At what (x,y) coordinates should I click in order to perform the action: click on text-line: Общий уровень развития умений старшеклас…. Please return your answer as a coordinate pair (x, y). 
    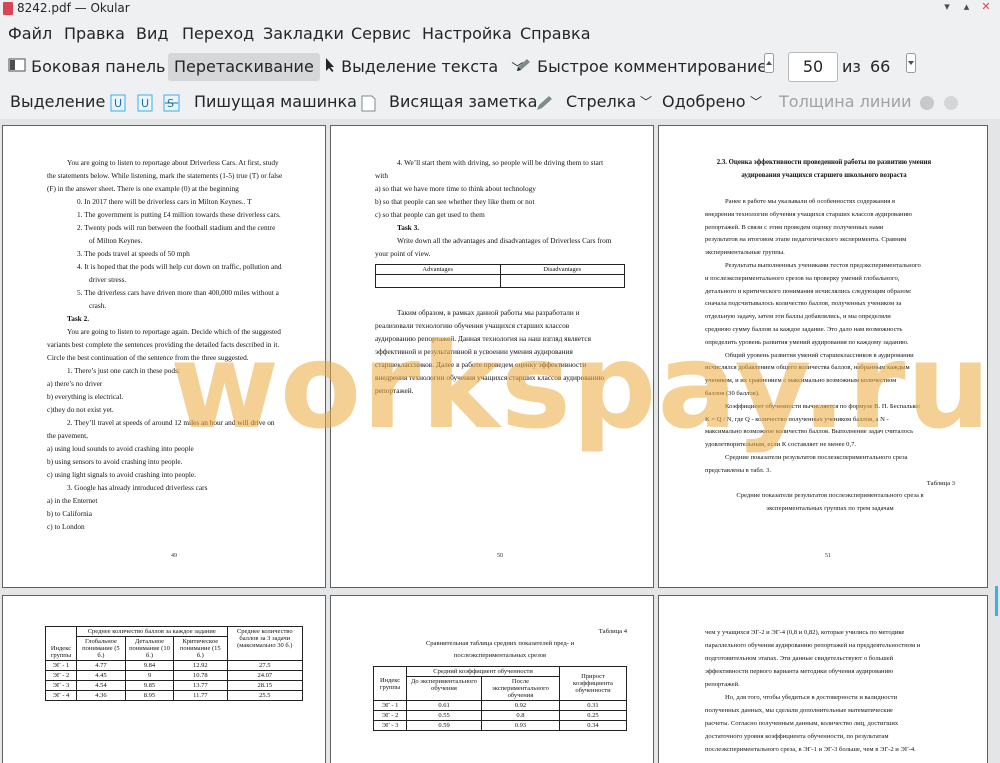
    Looking at the image, I should click on (819, 355).